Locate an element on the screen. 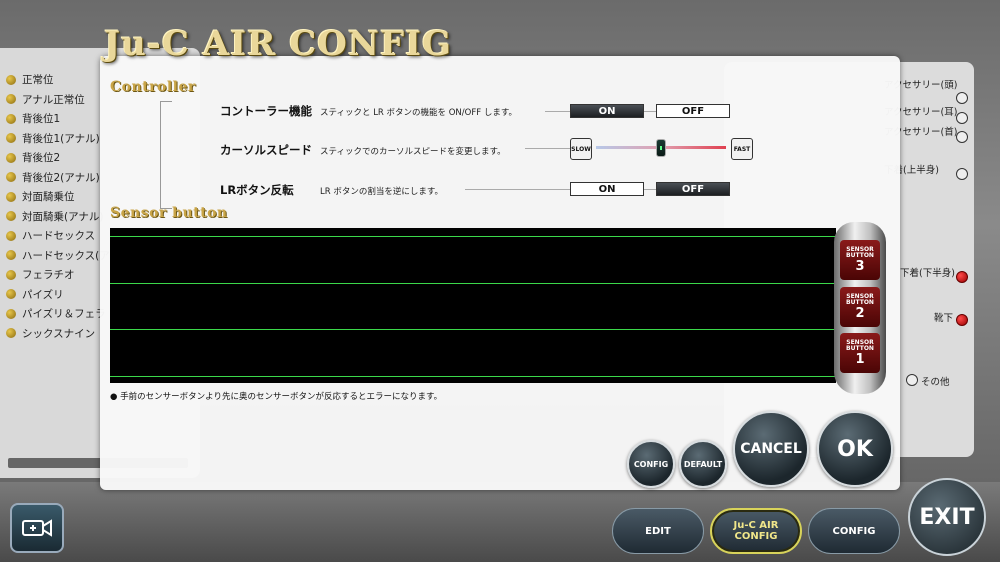 Image resolution: width=1000 pixels, height=562 pixels. default-button: DEFAULT is located at coordinates (703, 464).